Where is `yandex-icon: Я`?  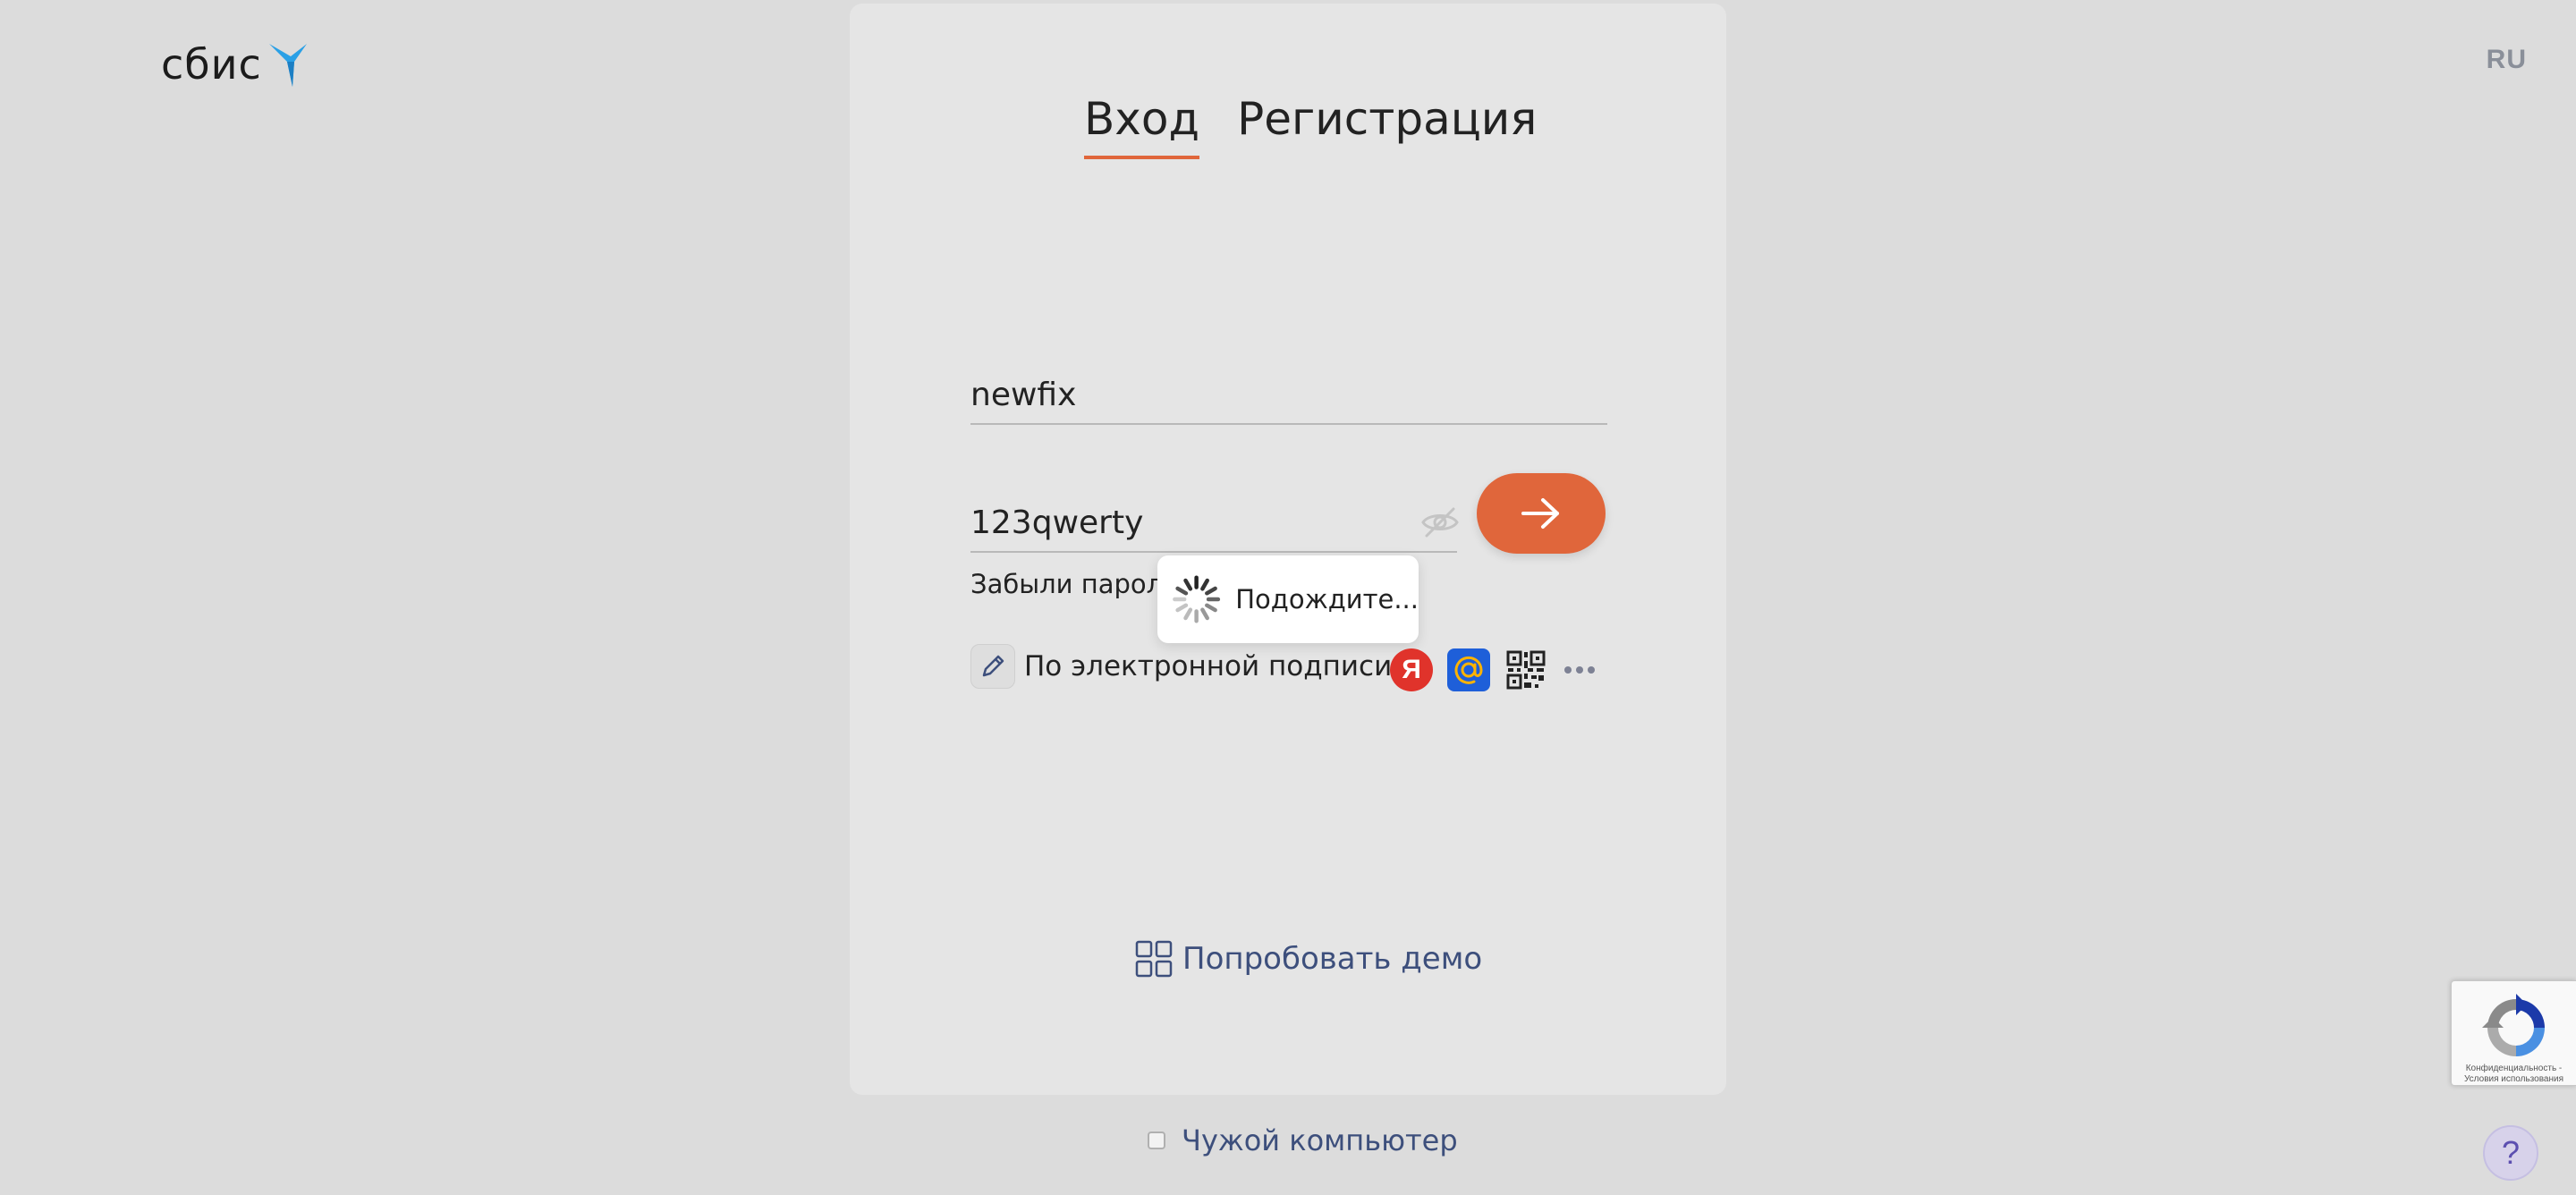
yandex-icon: Я is located at coordinates (1411, 669).